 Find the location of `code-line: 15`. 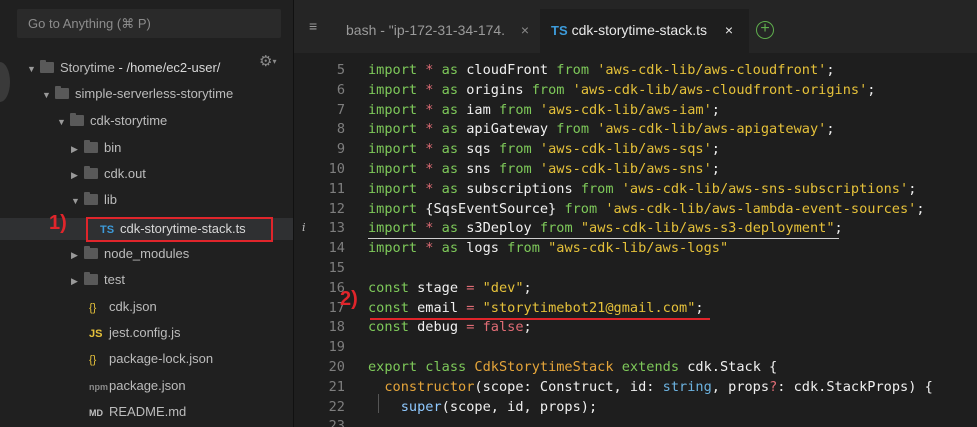

code-line: 15 is located at coordinates (635, 268).